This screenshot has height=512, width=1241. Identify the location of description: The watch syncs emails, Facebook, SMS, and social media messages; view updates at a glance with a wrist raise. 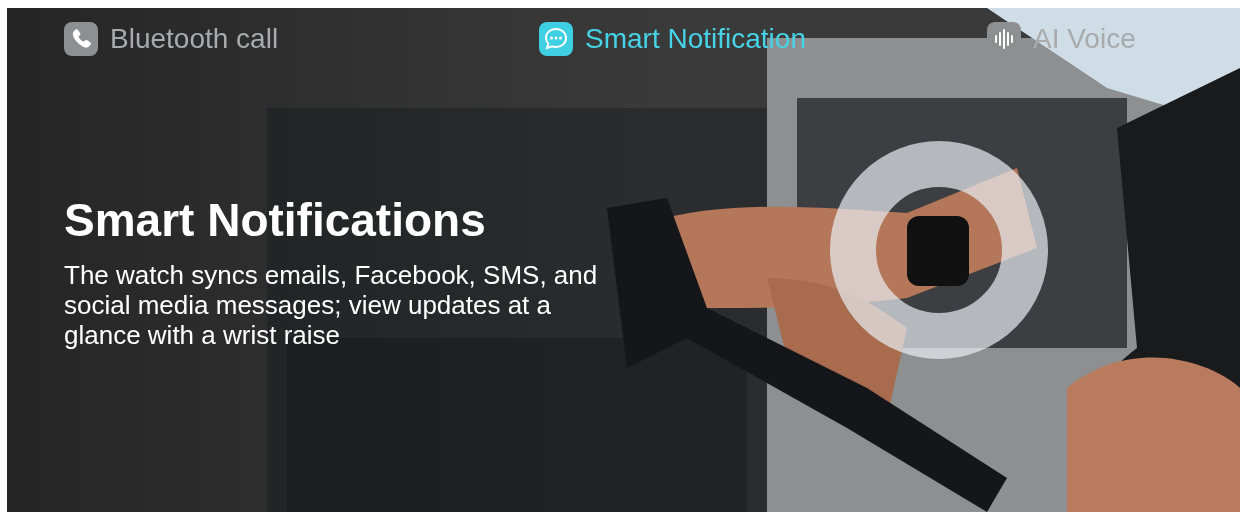
(331, 305).